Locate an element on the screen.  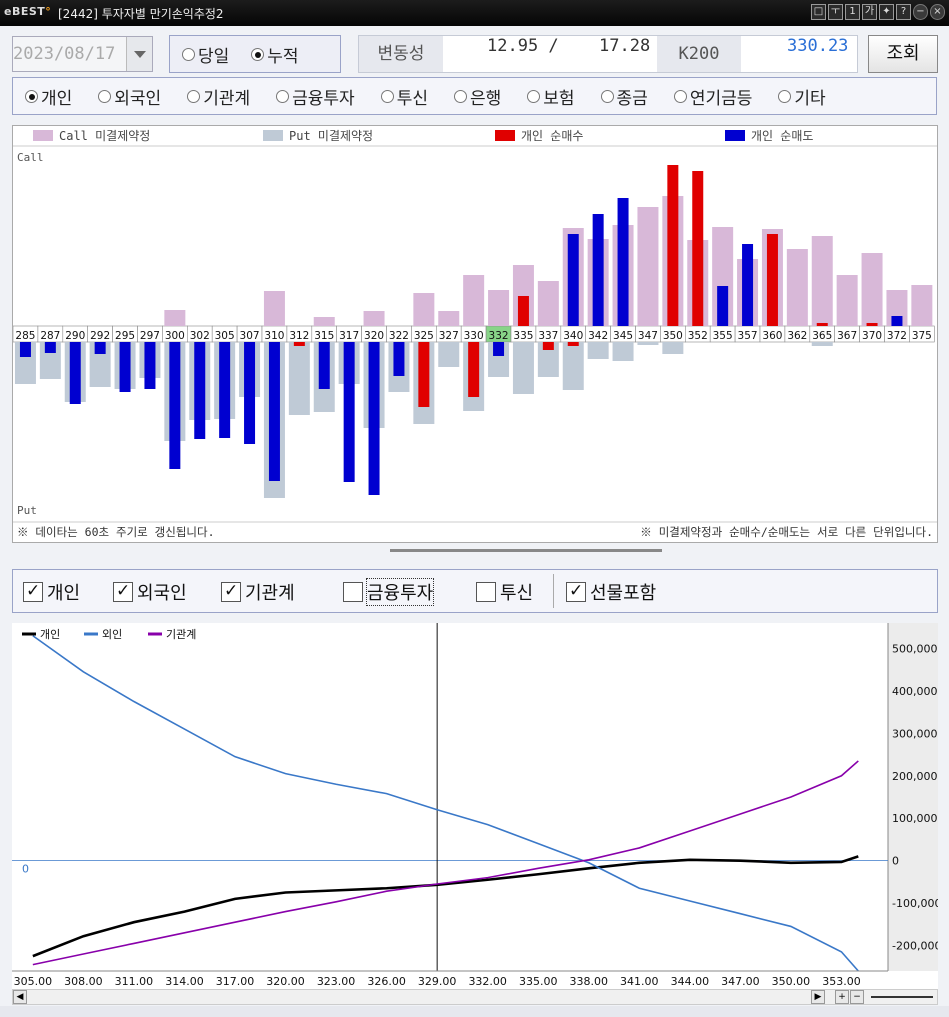
pnl-checkbox-group: 개인 외국인 기관계 금융투자 투신 선물포함 is located at coordinates (475, 591).